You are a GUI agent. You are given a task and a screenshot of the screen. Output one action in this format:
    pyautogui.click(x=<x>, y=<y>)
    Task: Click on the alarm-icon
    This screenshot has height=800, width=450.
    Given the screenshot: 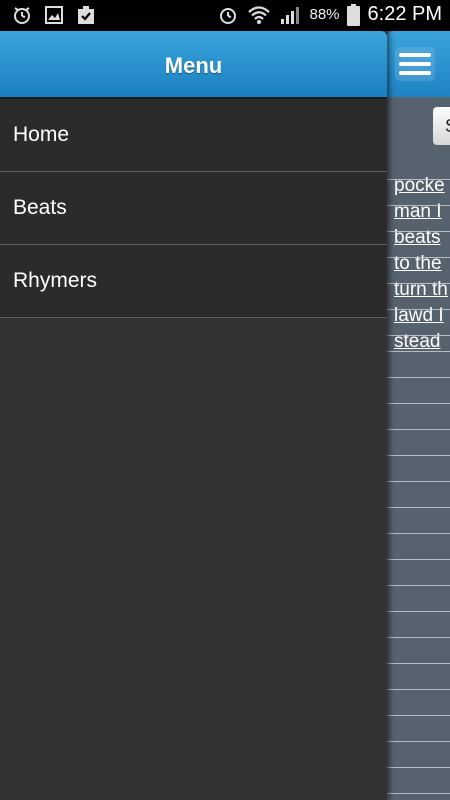 What is the action you would take?
    pyautogui.click(x=228, y=15)
    